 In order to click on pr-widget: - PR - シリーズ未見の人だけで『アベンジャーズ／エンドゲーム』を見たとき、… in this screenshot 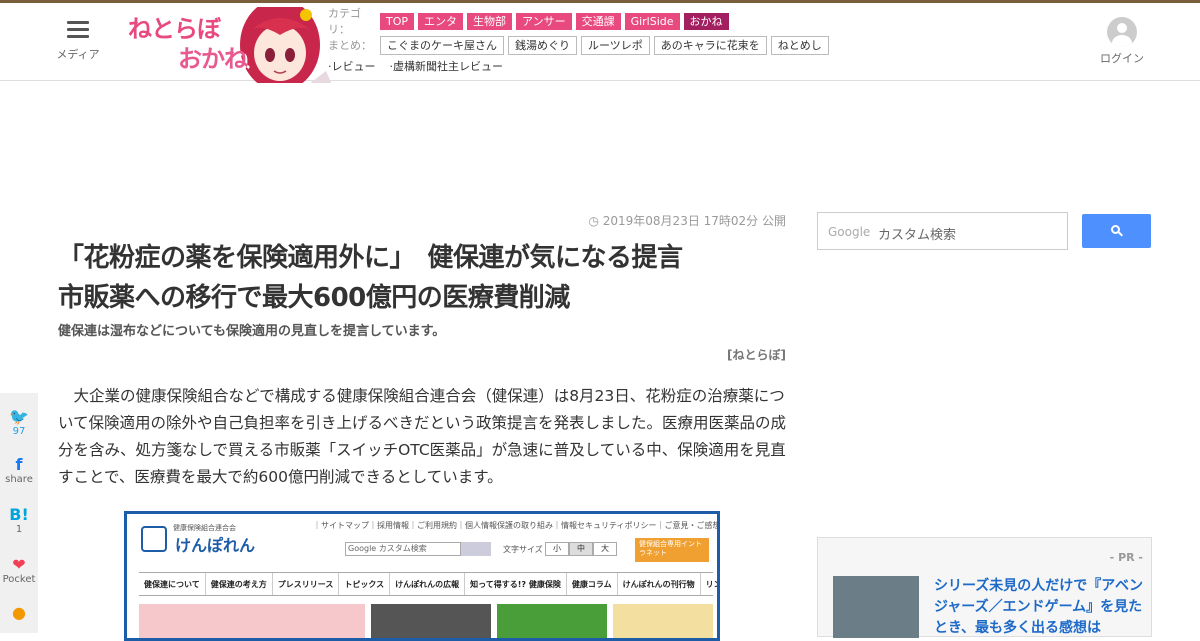, I will do `click(984, 587)`.